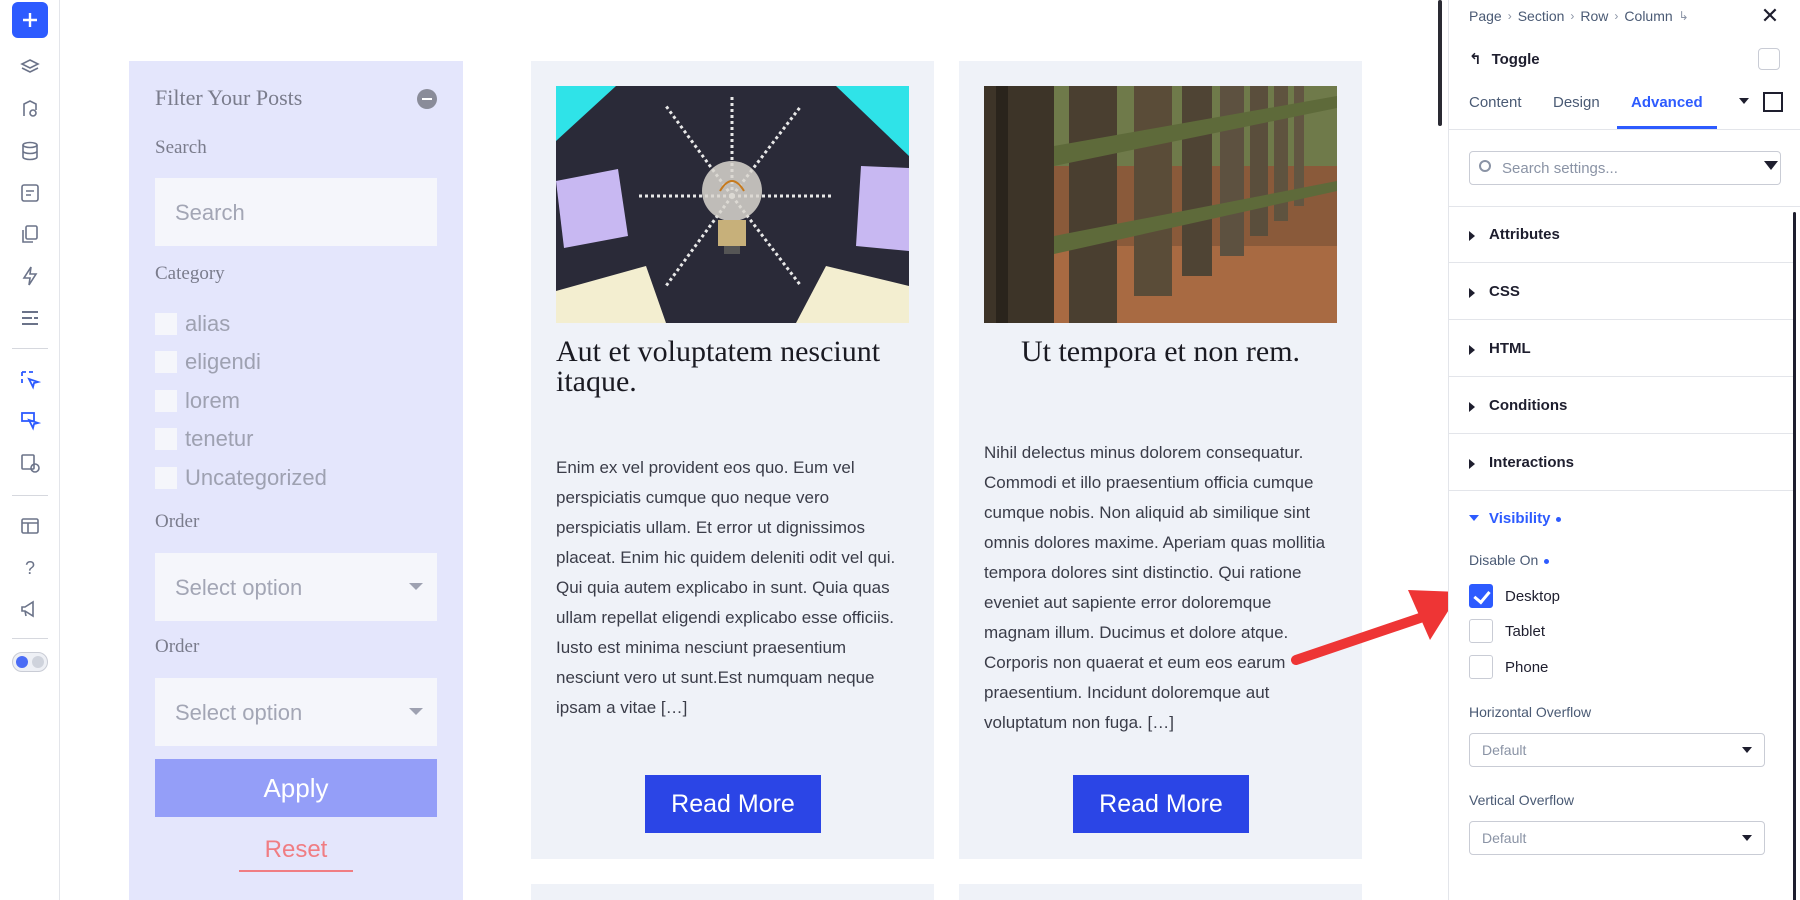 The width and height of the screenshot is (1800, 900). What do you see at coordinates (30, 20) in the screenshot?
I see `plus-icon` at bounding box center [30, 20].